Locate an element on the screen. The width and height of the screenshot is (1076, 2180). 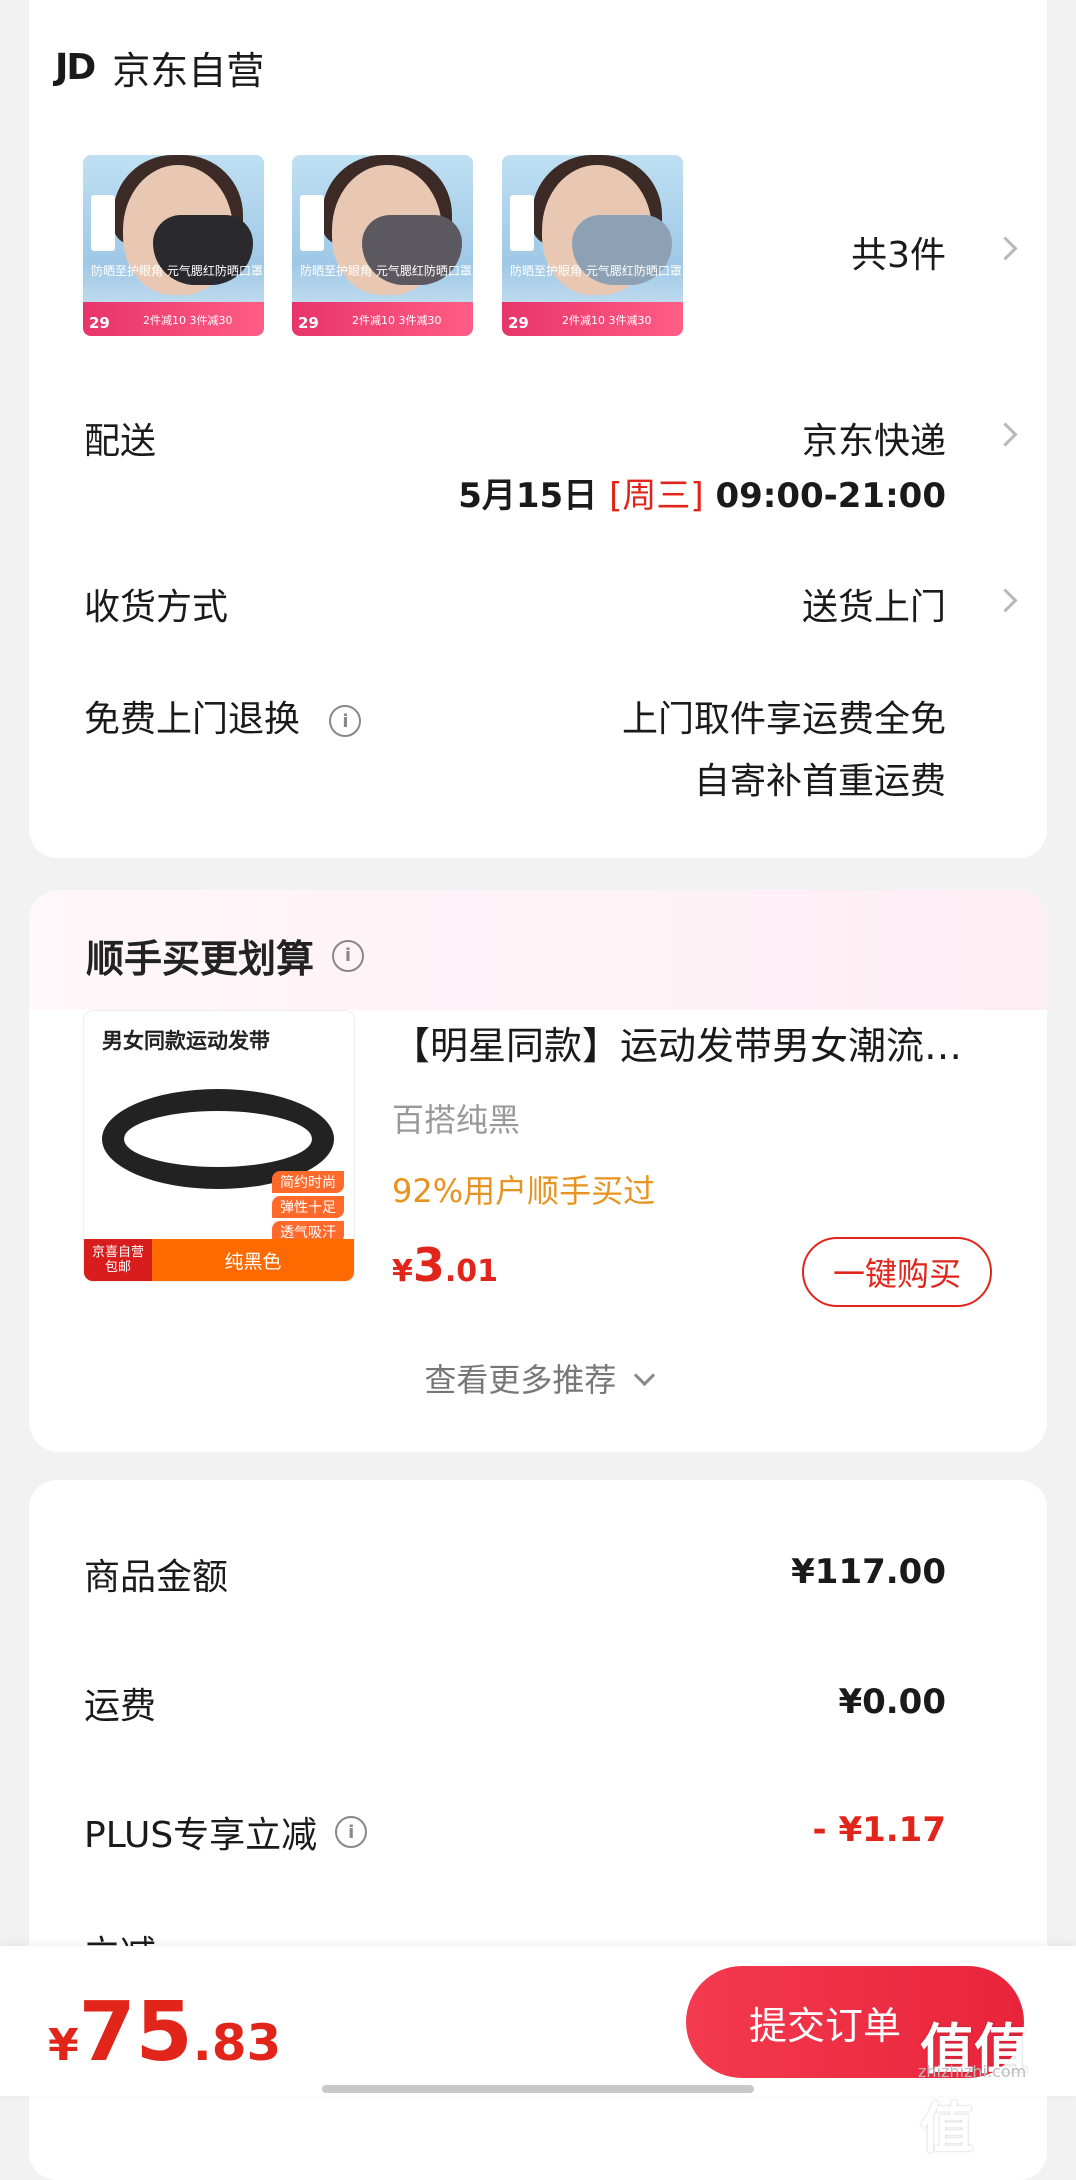
image-badge: 京喜自营 包邮 is located at coordinates (118, 1260).